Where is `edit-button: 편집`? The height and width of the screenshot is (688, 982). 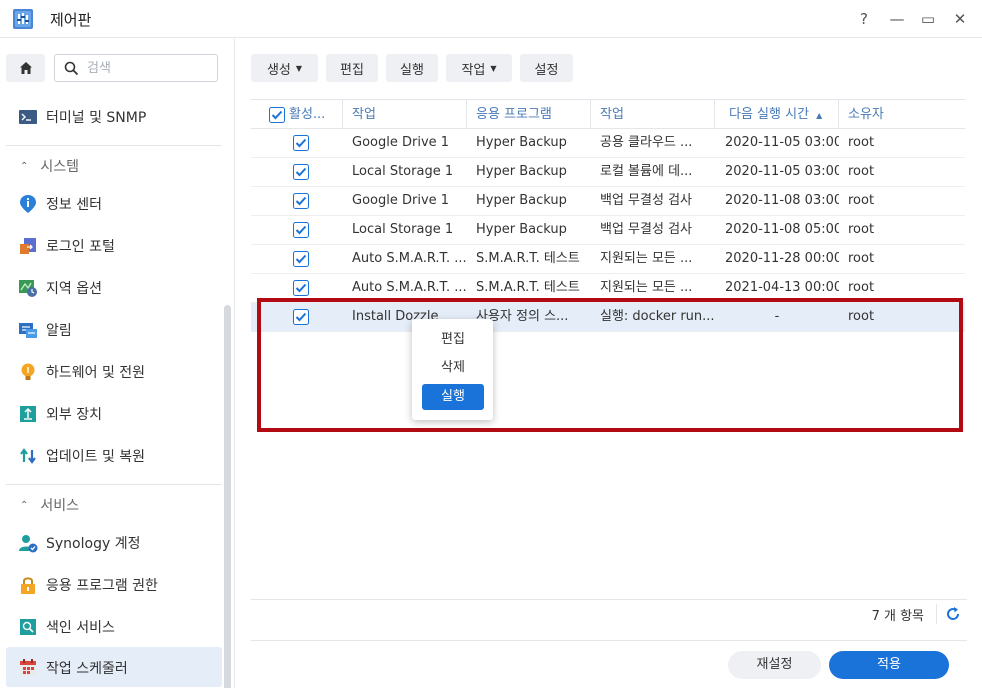 edit-button: 편집 is located at coordinates (352, 68).